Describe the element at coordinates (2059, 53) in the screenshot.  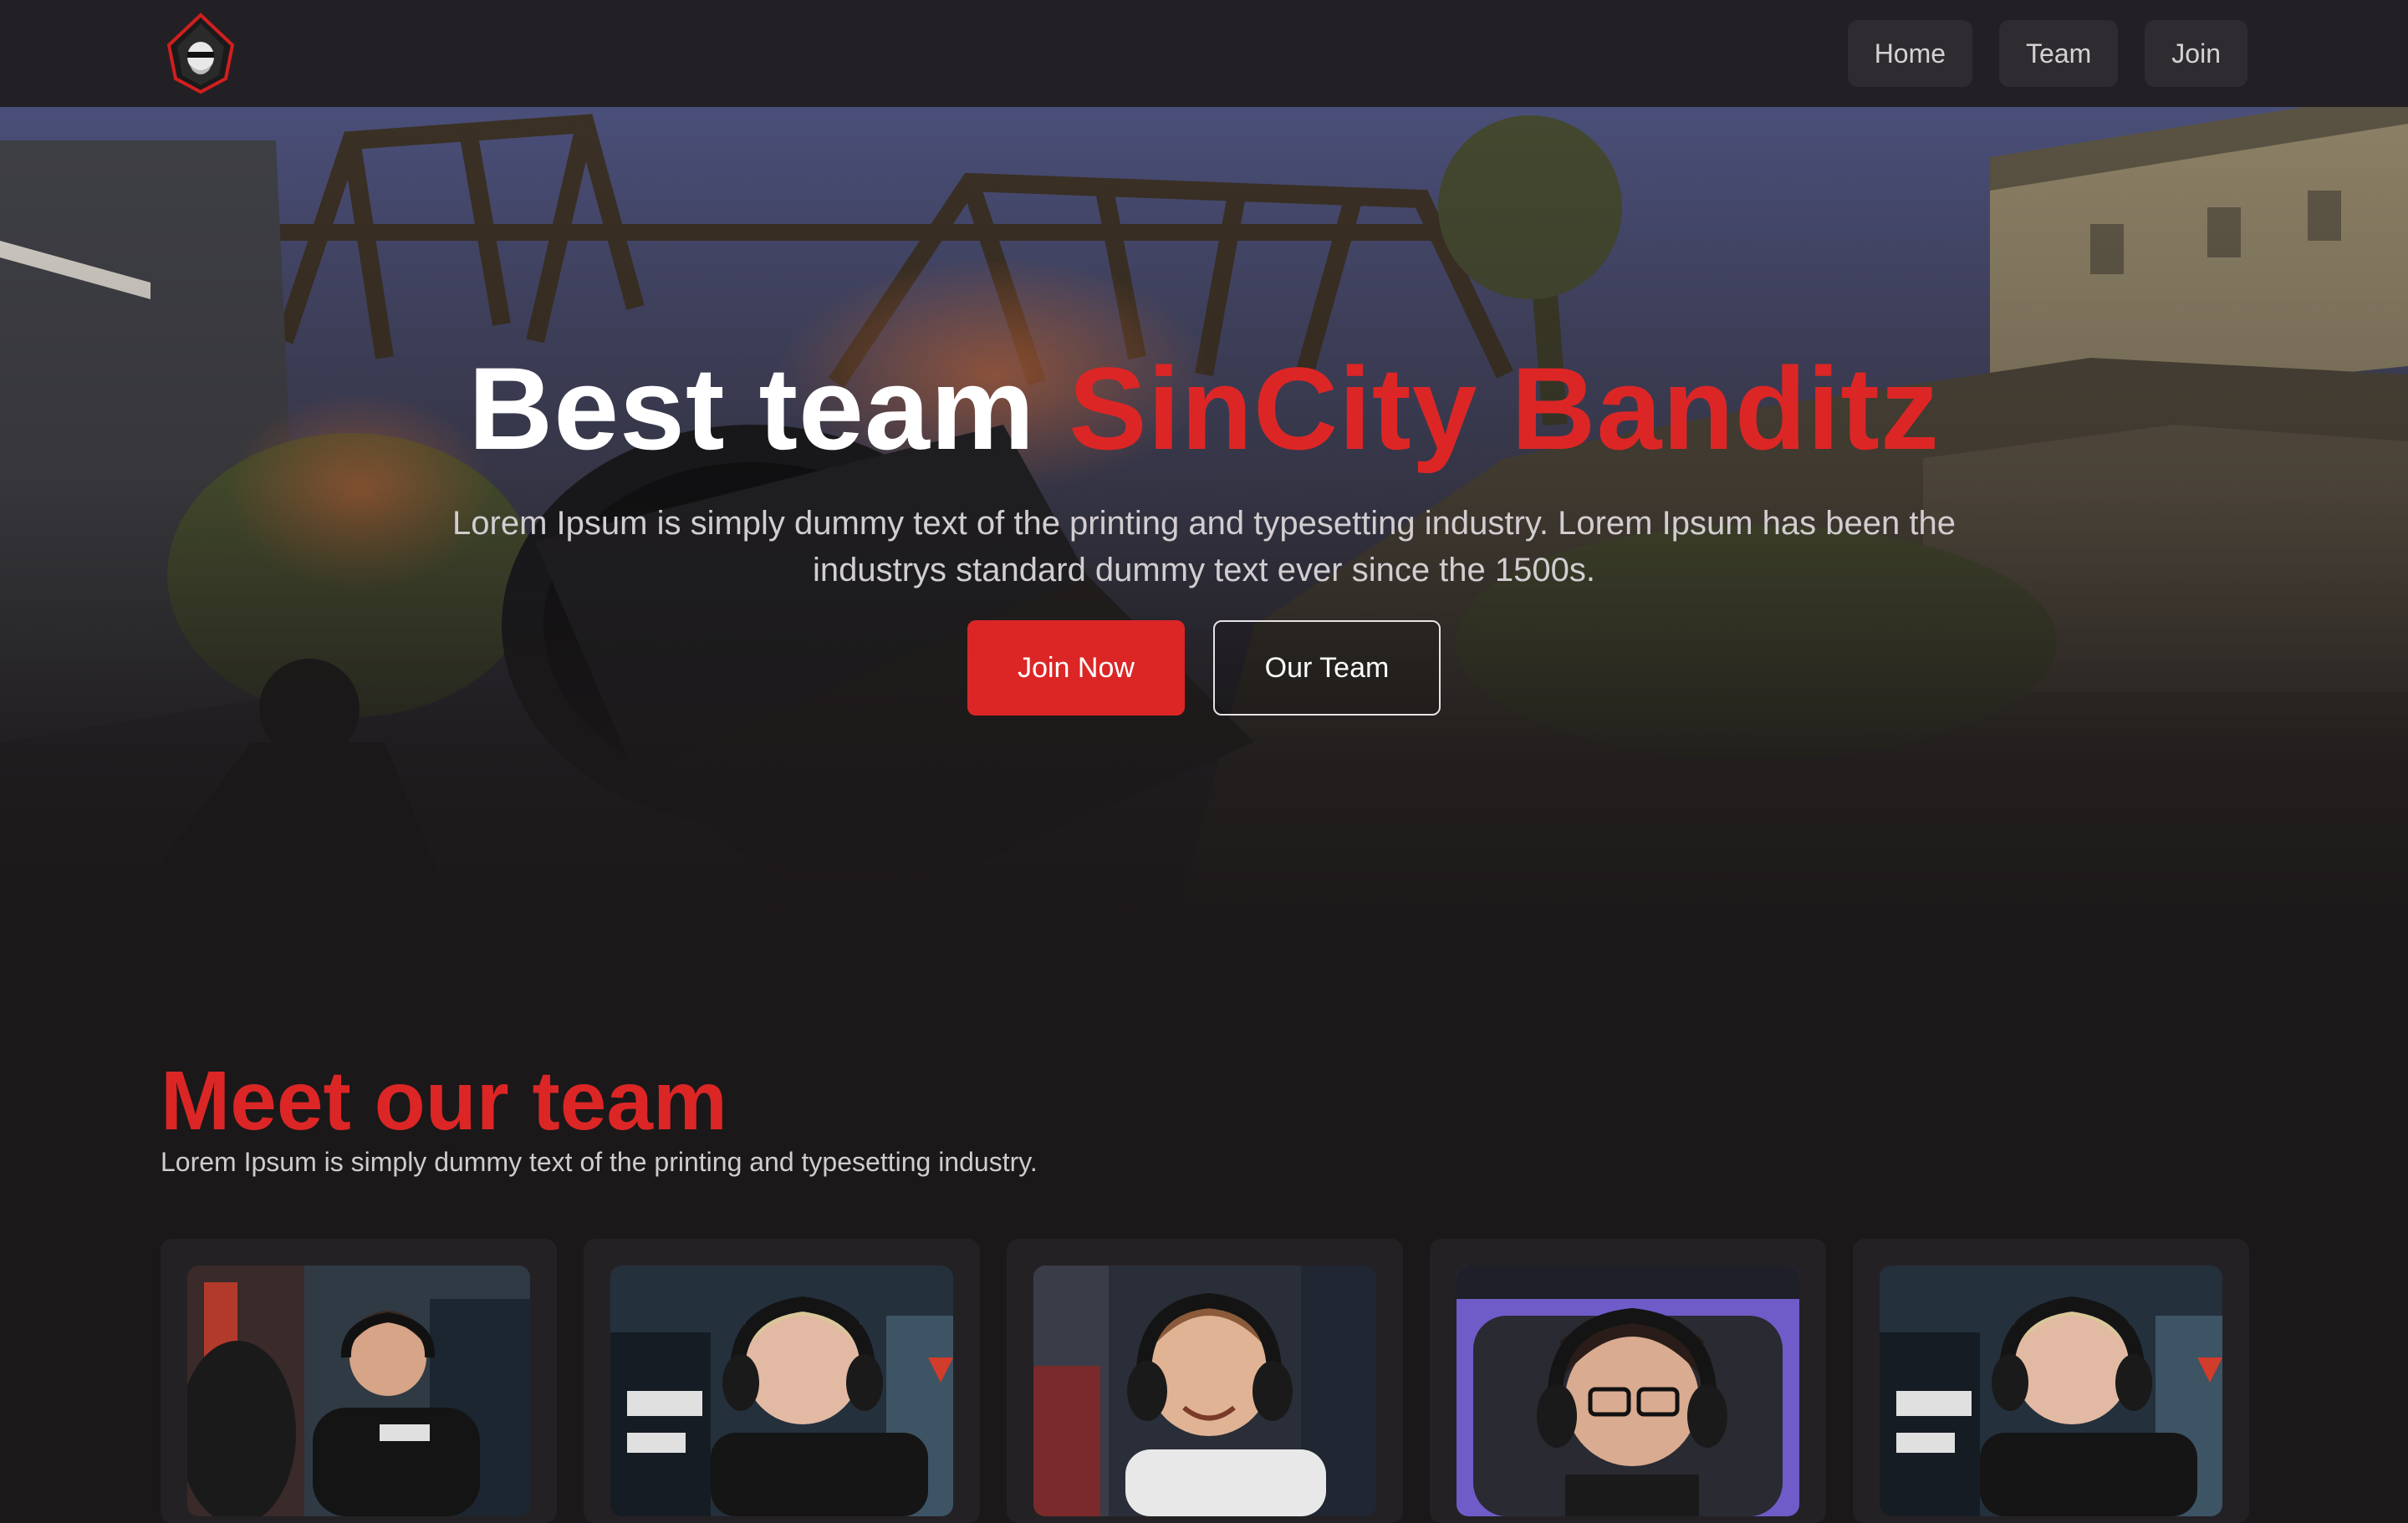
I see `nav-team-link: Team` at that location.